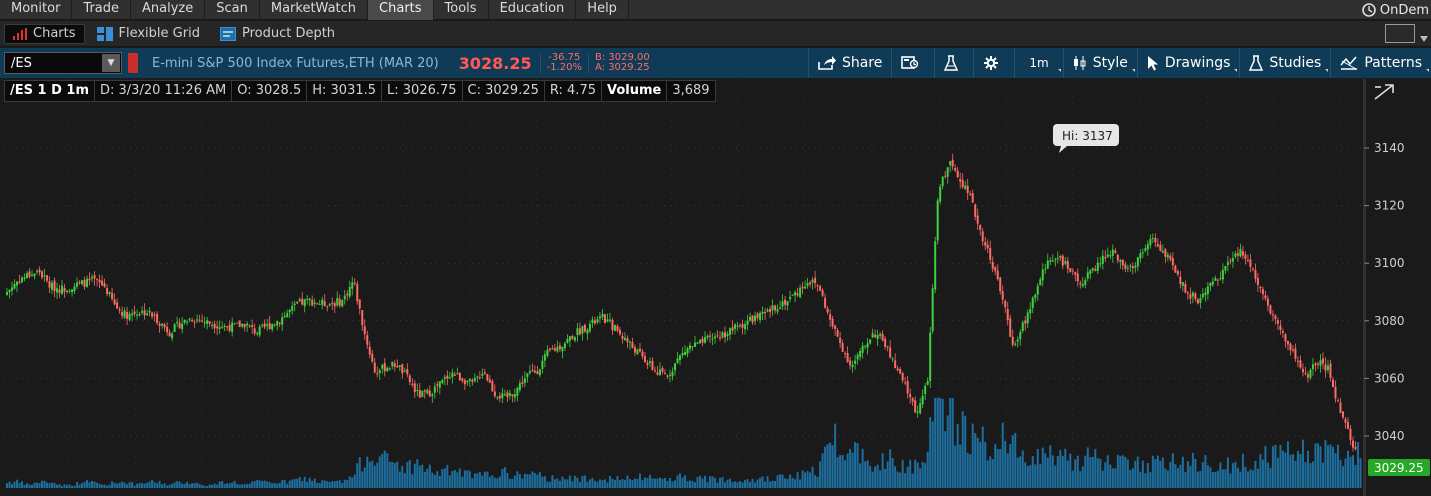 Image resolution: width=1431 pixels, height=496 pixels. What do you see at coordinates (1188, 63) in the screenshot?
I see `drawings-button: Drawings` at bounding box center [1188, 63].